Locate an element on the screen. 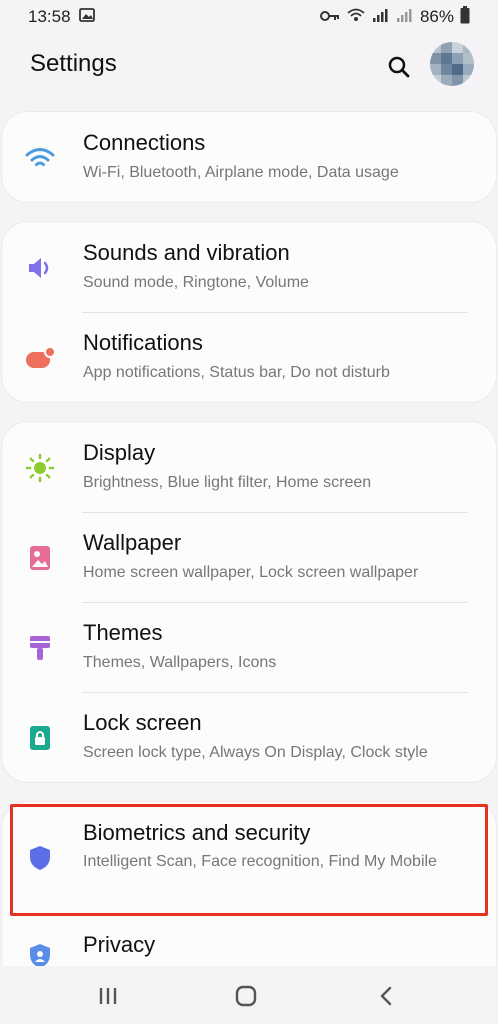  home-icon is located at coordinates (246, 996).